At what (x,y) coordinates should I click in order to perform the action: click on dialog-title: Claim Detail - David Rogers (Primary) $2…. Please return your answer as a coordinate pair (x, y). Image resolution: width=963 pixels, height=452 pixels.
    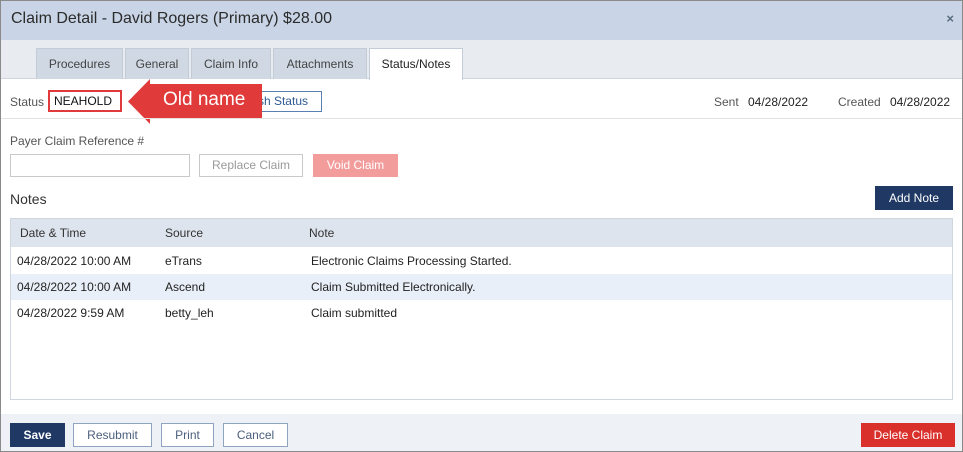
    Looking at the image, I should click on (171, 18).